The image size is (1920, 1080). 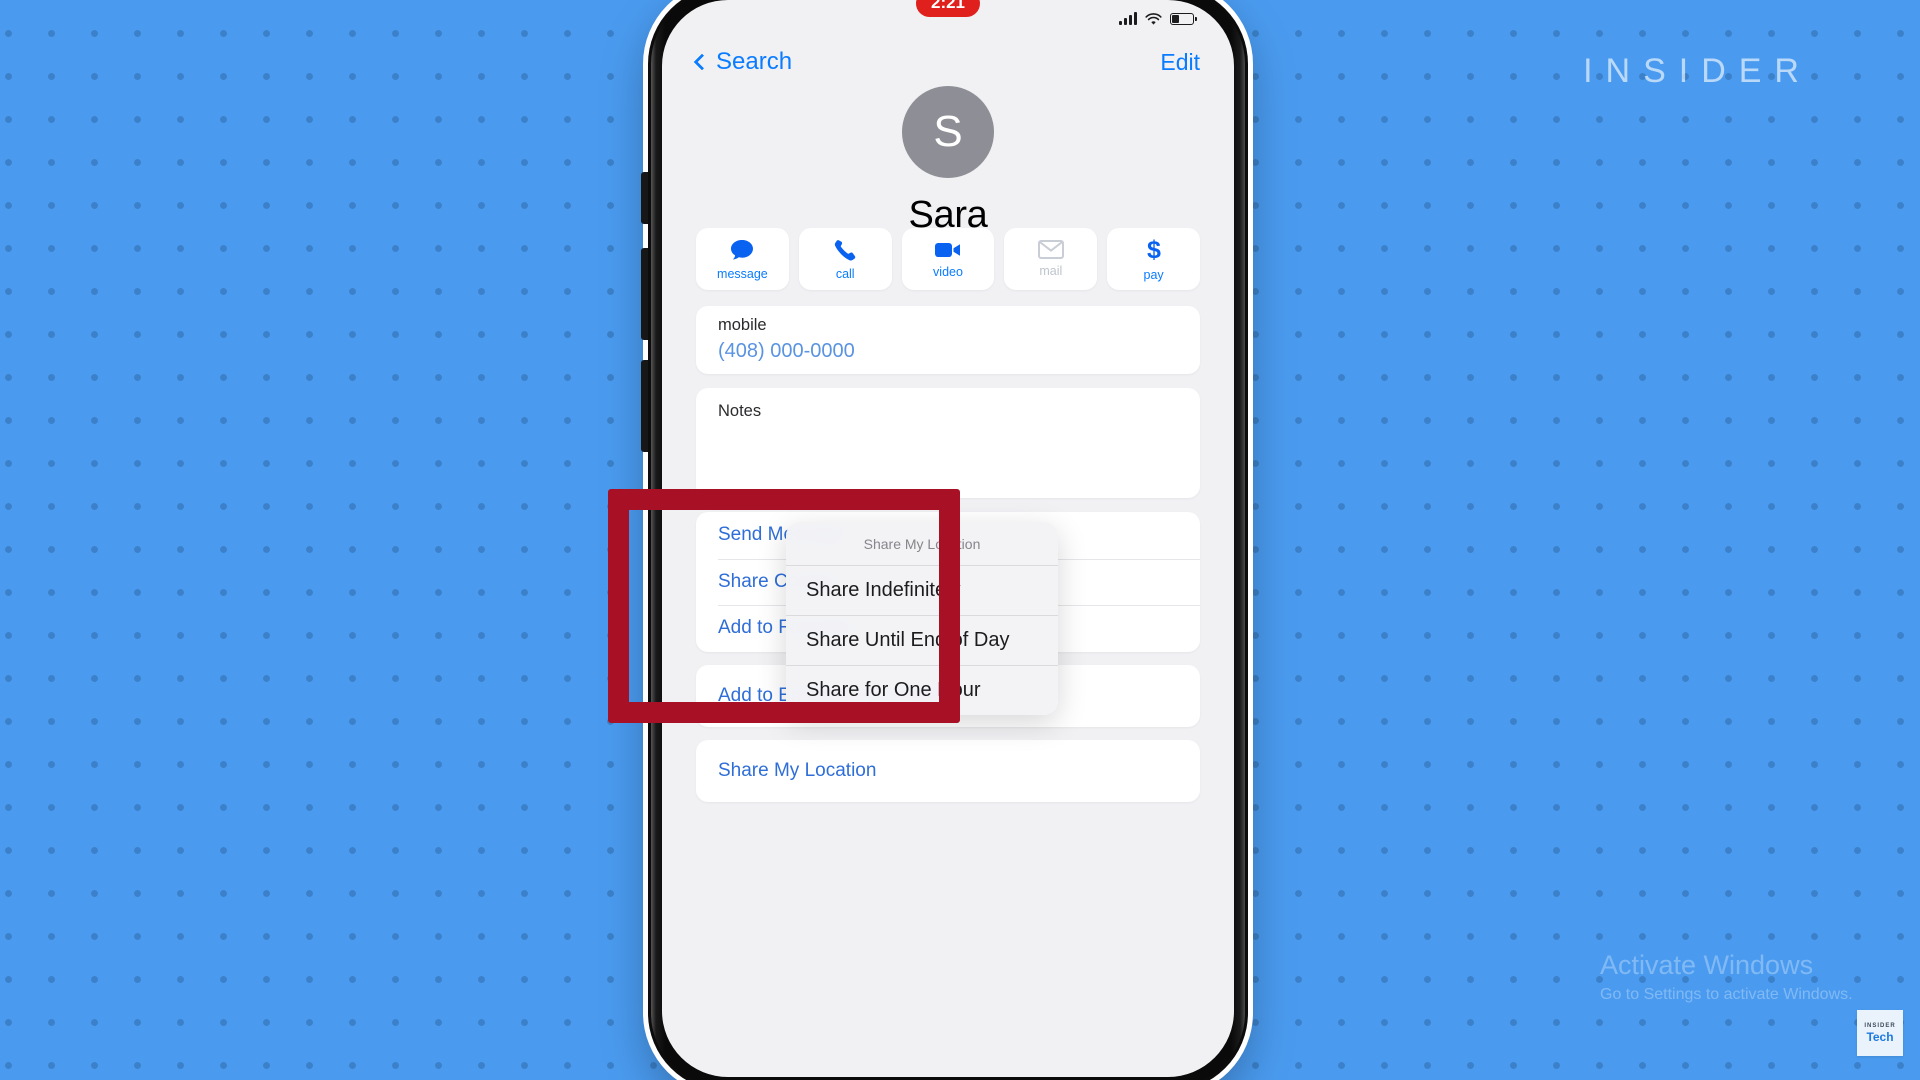 I want to click on status-bar-indicators, so click(x=1158, y=19).